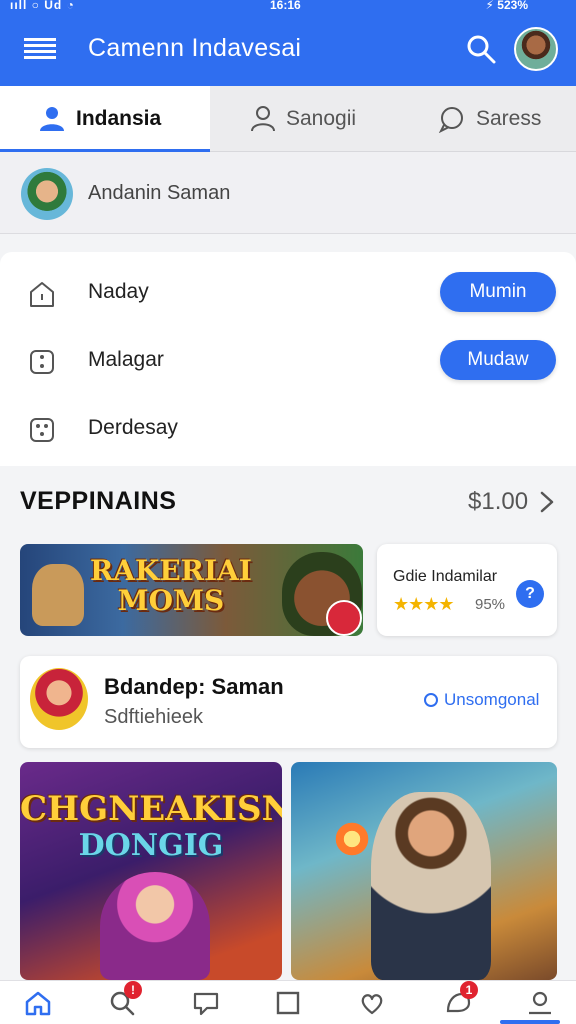 The height and width of the screenshot is (1024, 576). Describe the element at coordinates (352, 839) in the screenshot. I see `fire-art` at that location.